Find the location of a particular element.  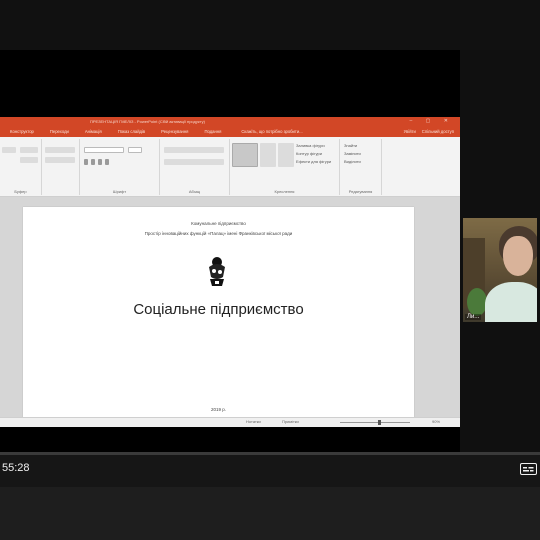

shape-outline-item: Контур фігури is located at coordinates (309, 153).